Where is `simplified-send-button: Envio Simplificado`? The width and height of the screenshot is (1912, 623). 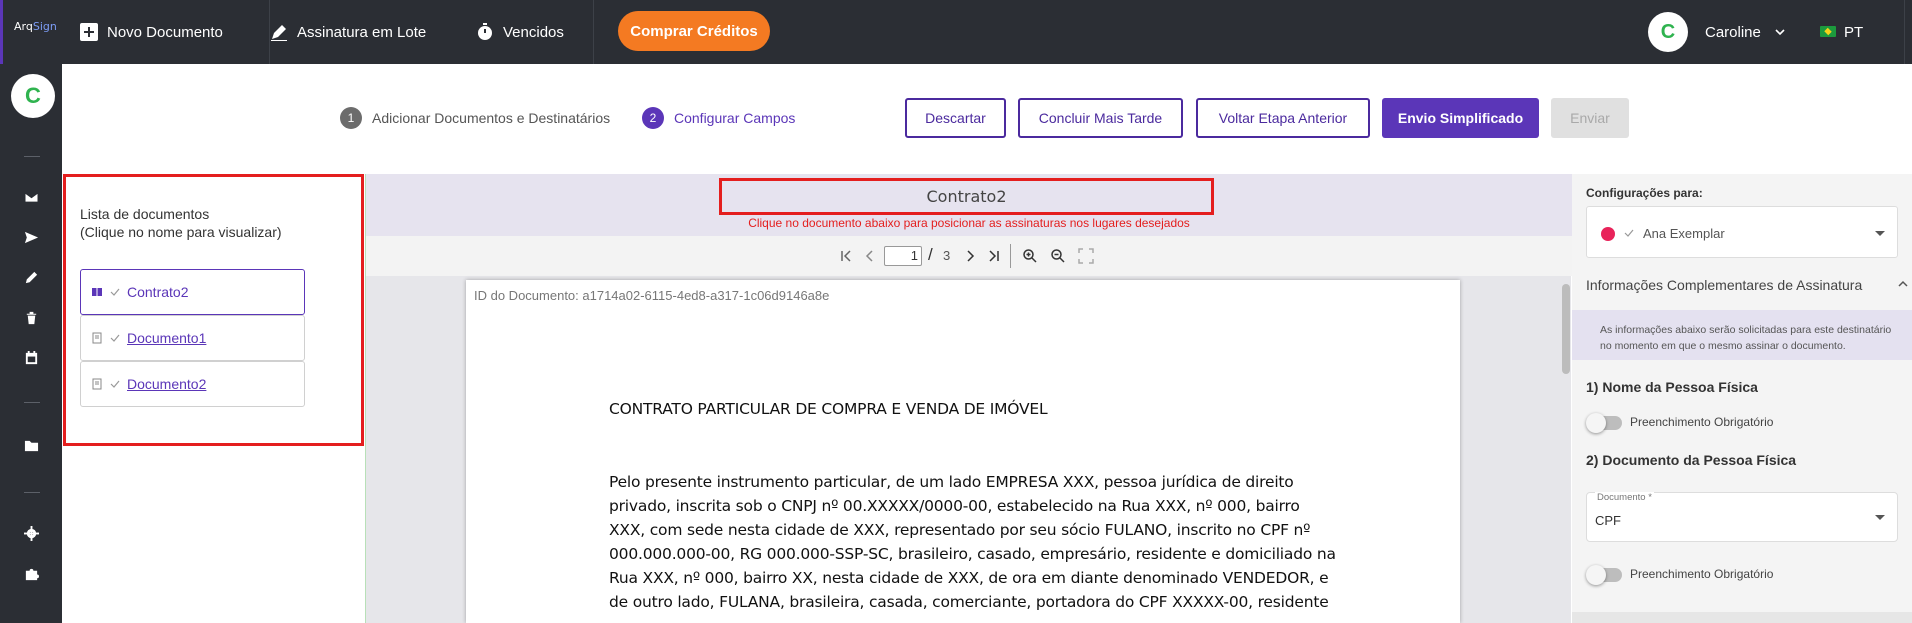 simplified-send-button: Envio Simplificado is located at coordinates (1460, 118).